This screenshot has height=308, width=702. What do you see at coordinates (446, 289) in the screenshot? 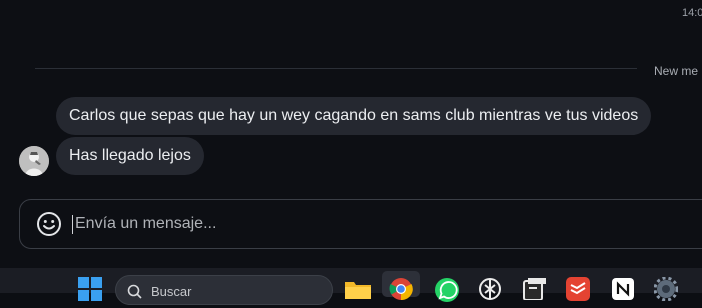
I see `whatsapp-icon` at bounding box center [446, 289].